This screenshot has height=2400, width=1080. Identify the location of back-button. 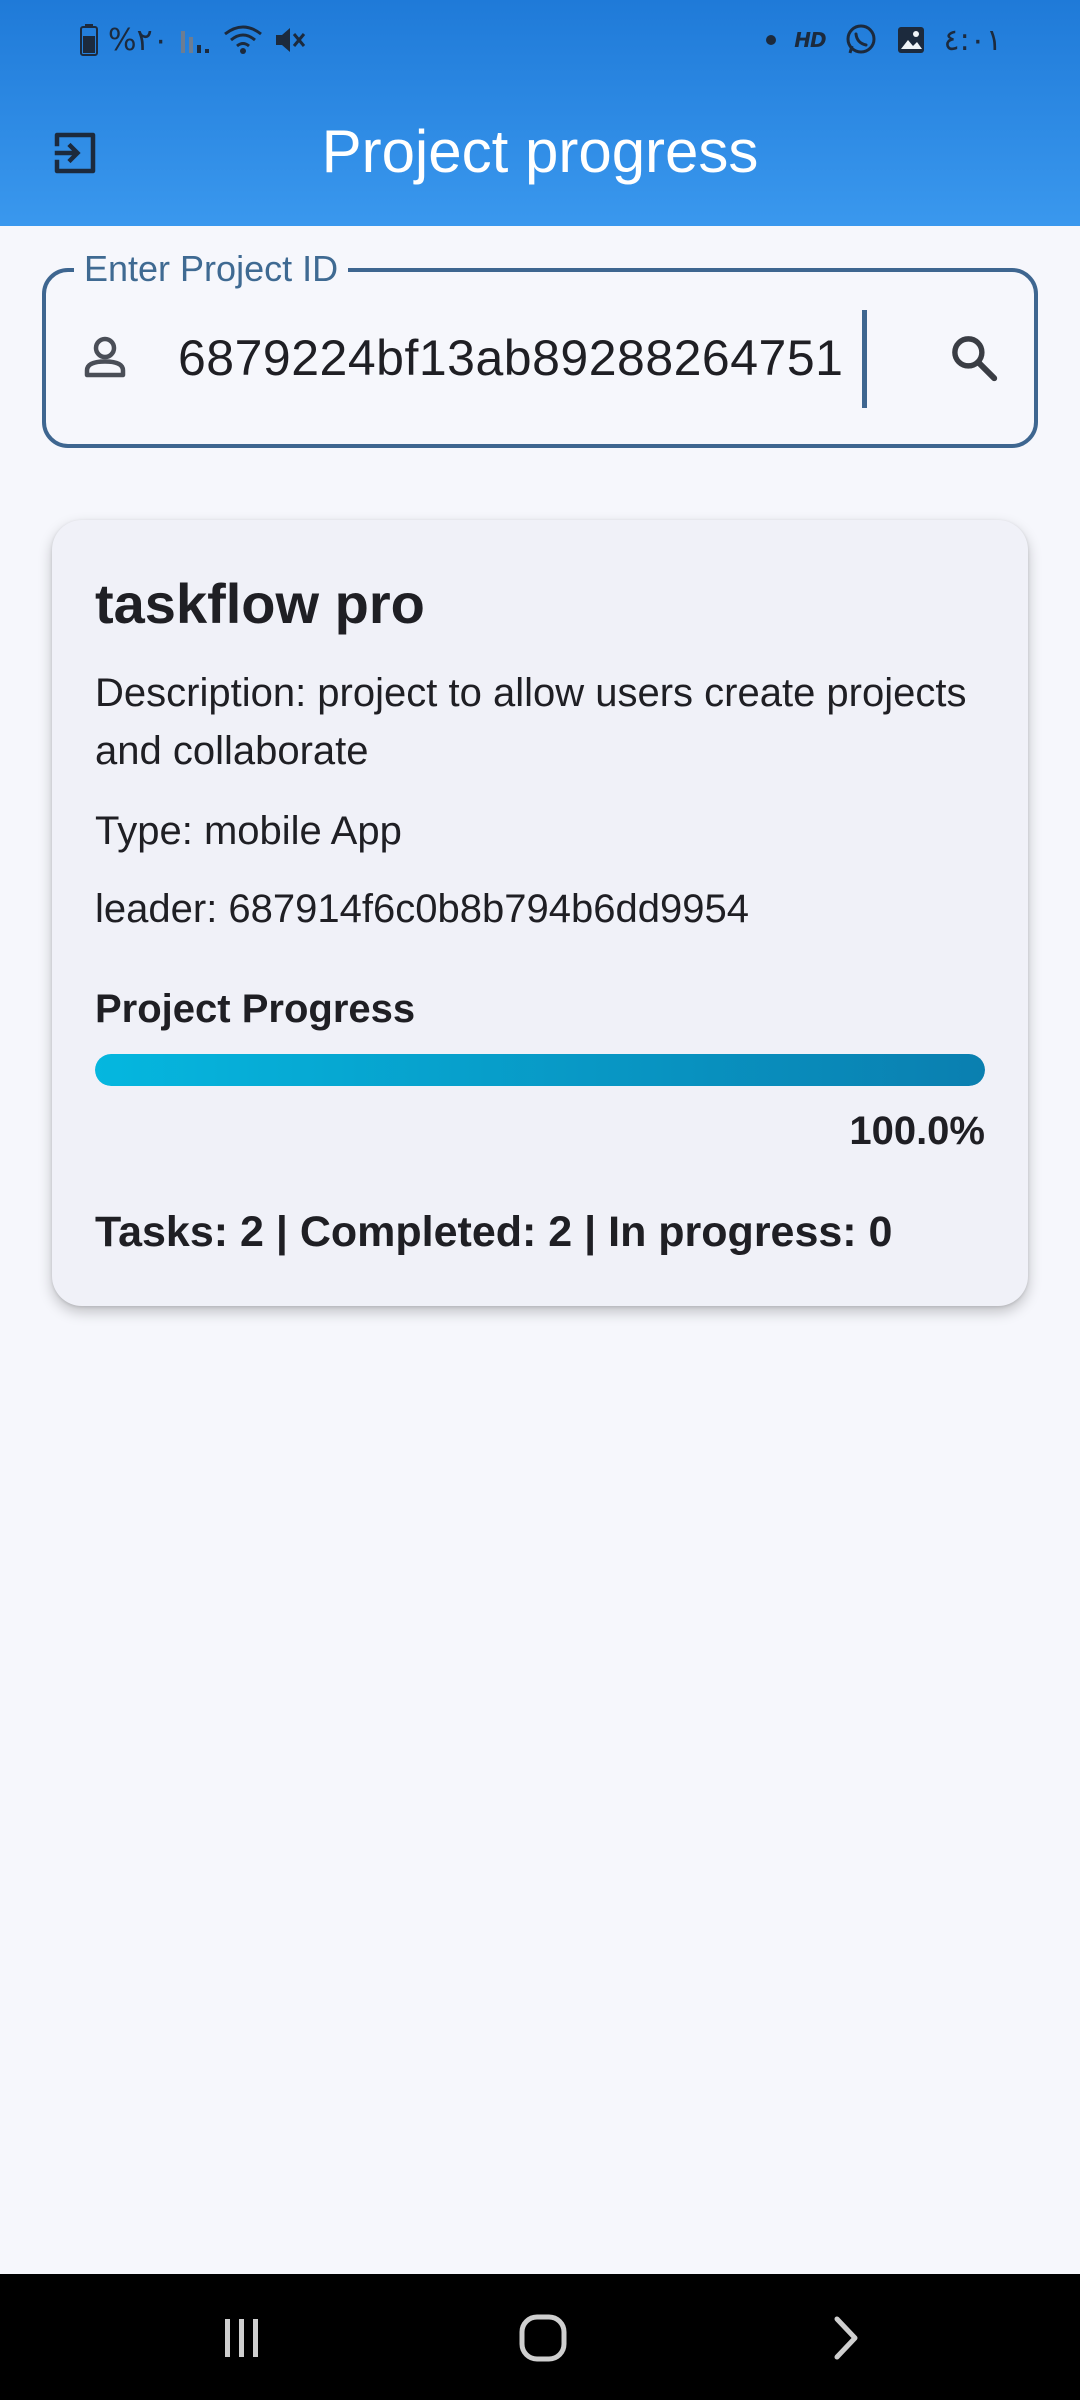
(846, 2338).